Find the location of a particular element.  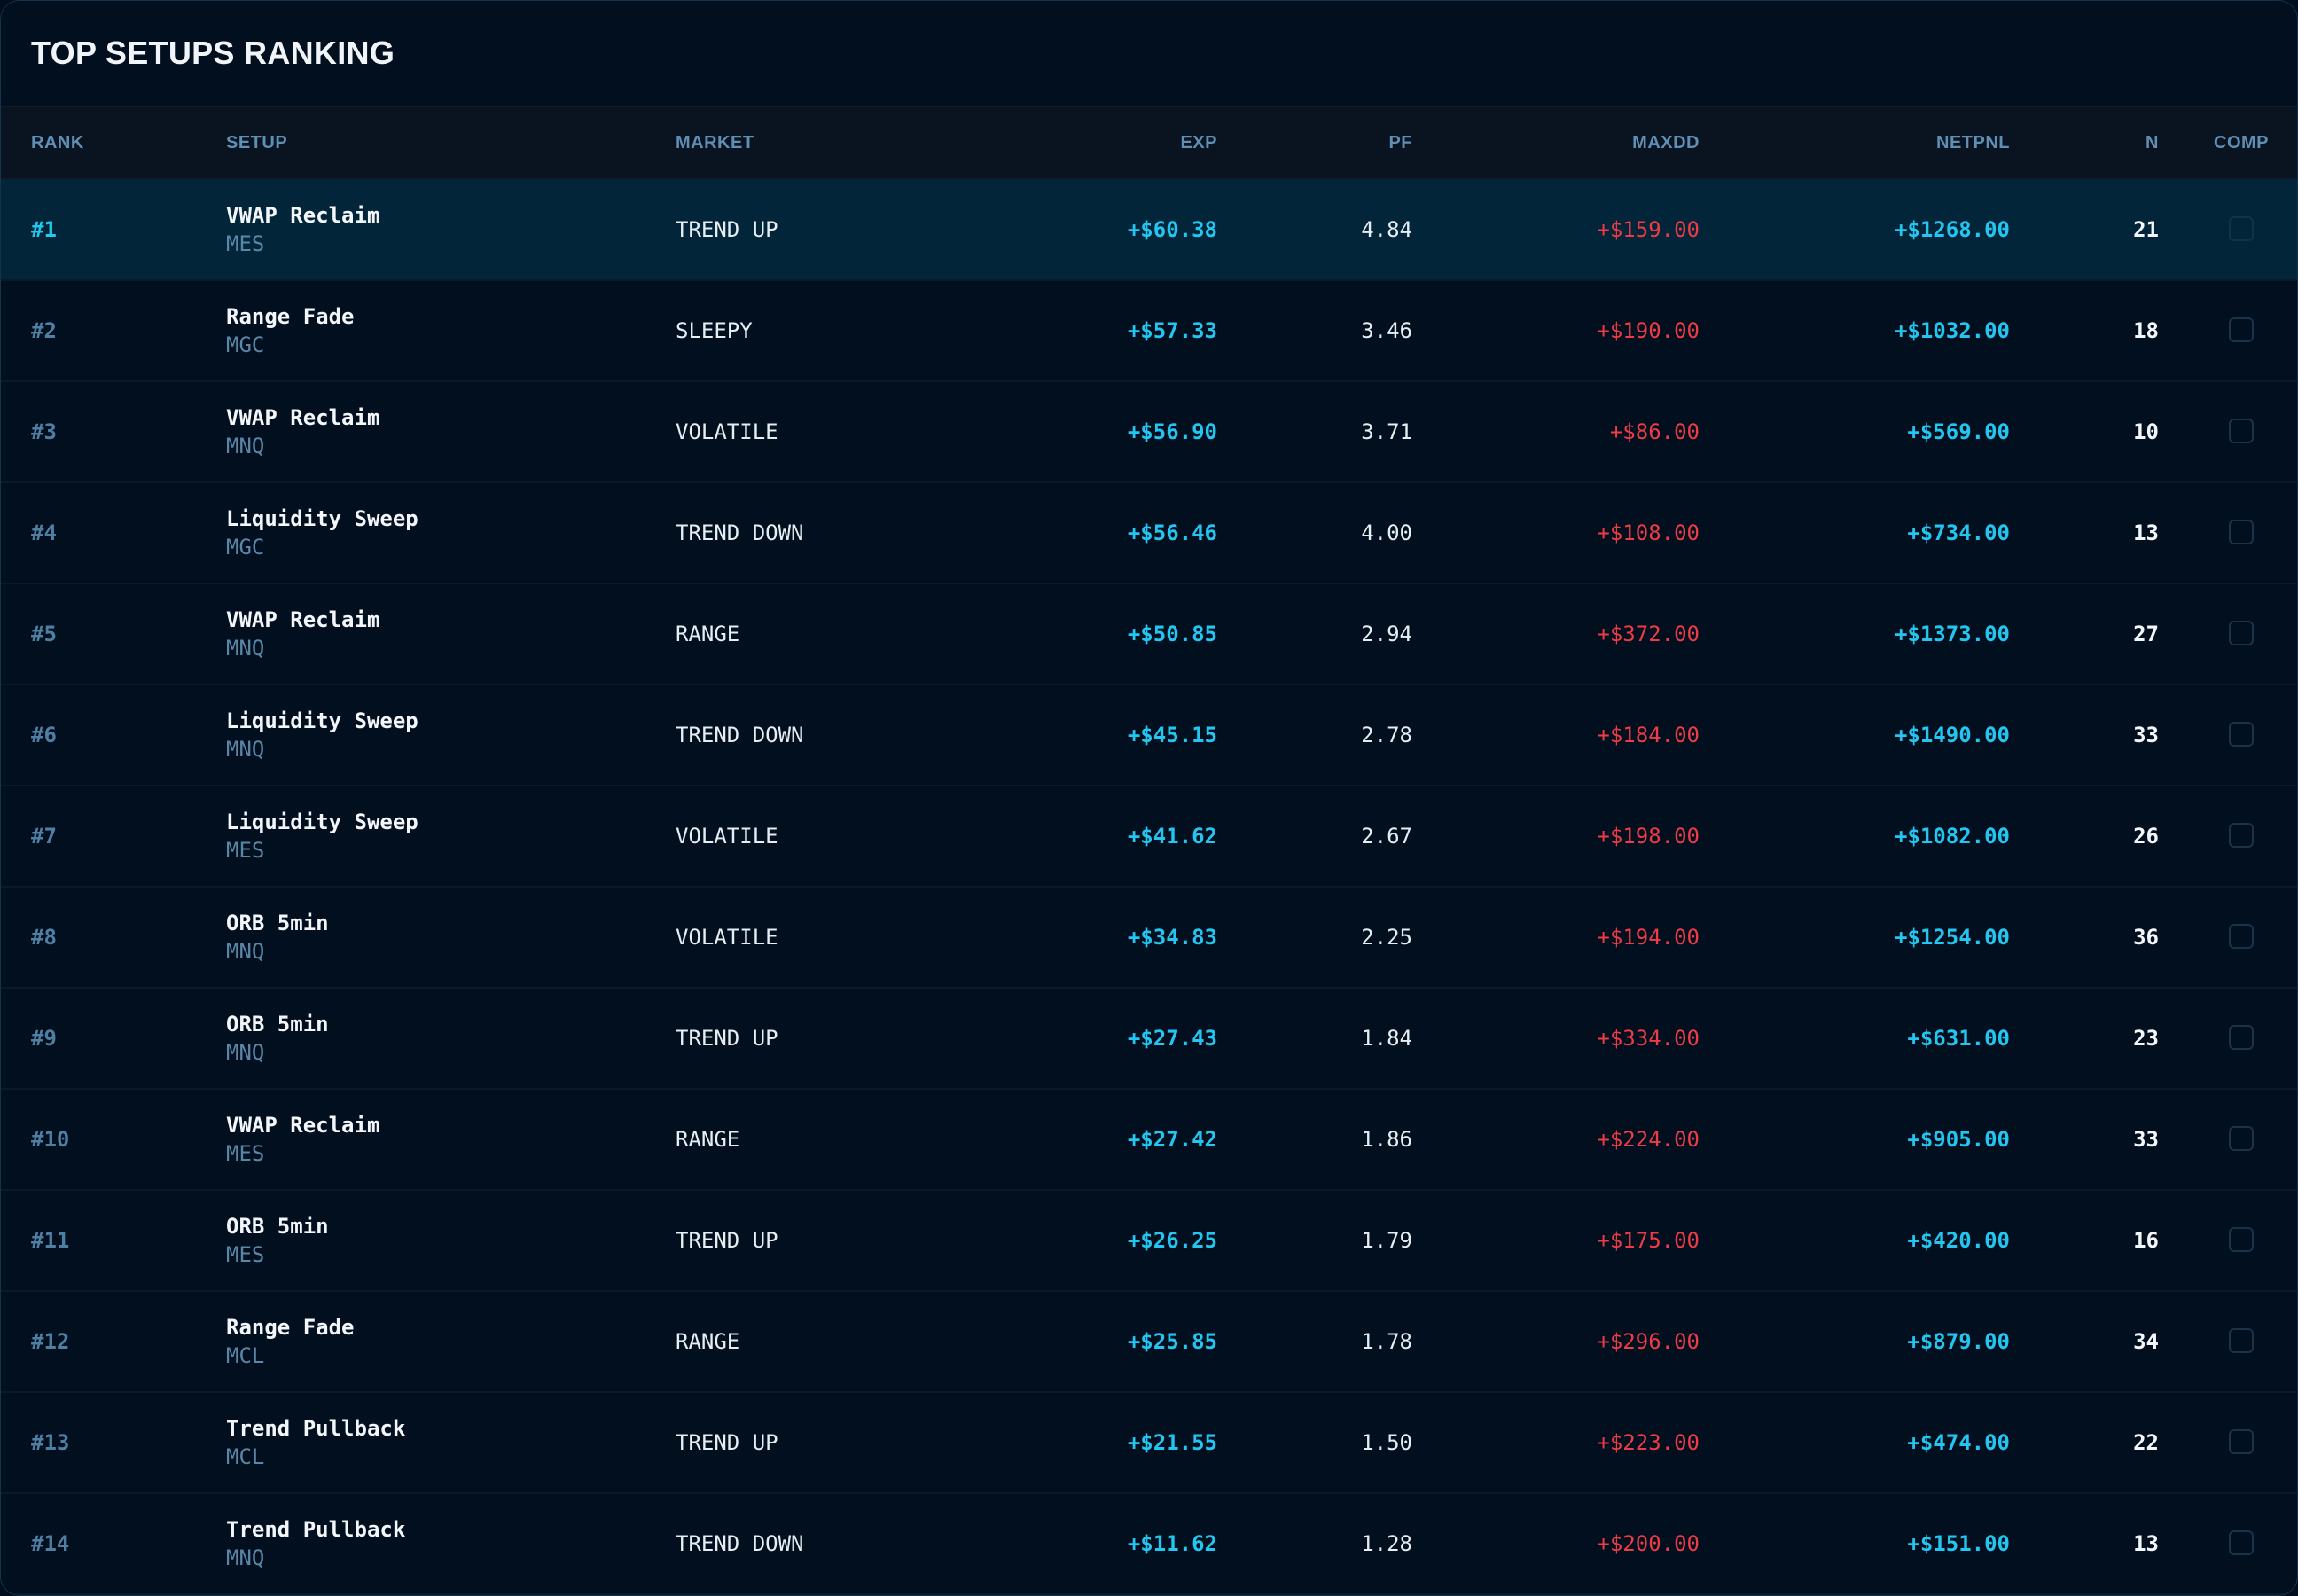

maxdd-cell: +$194.00 is located at coordinates (1648, 937).